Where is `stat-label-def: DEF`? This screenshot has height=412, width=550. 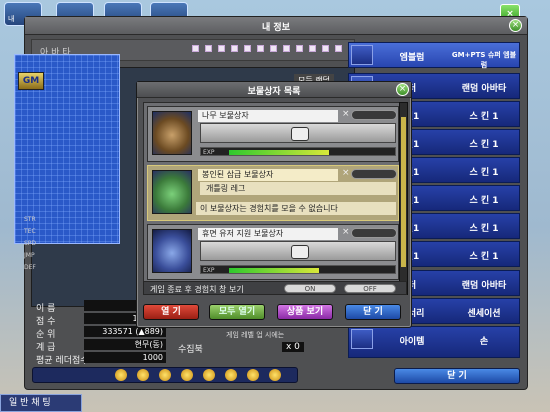
stat-label-def: DEF is located at coordinates (30, 267).